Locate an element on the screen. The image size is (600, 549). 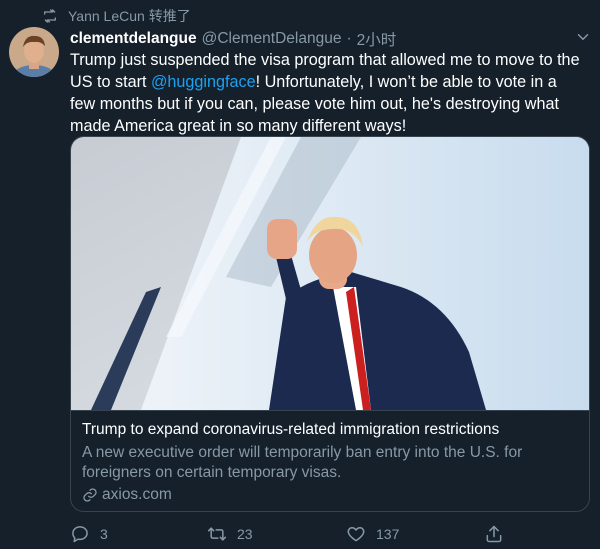
heart-icon is located at coordinates (356, 534).